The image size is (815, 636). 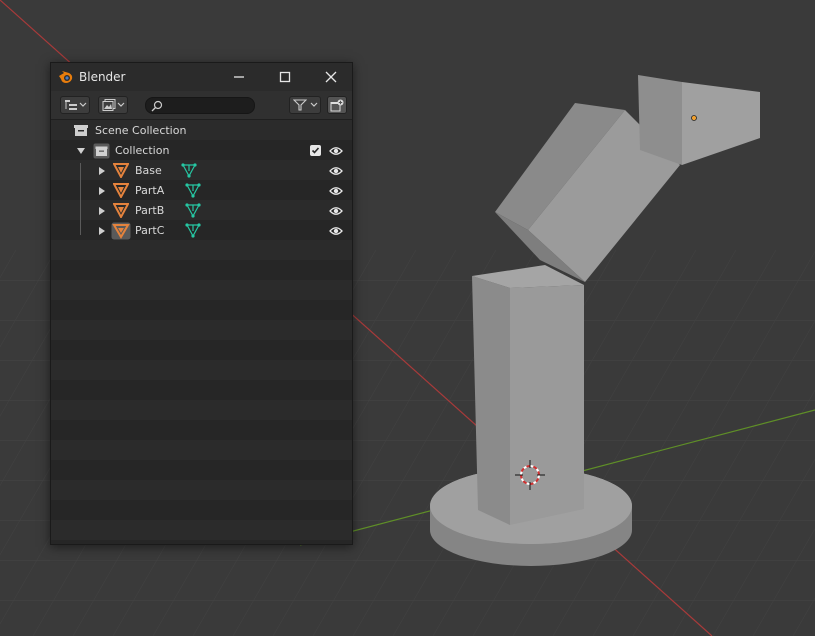 I want to click on new-collection-icon, so click(x=337, y=105).